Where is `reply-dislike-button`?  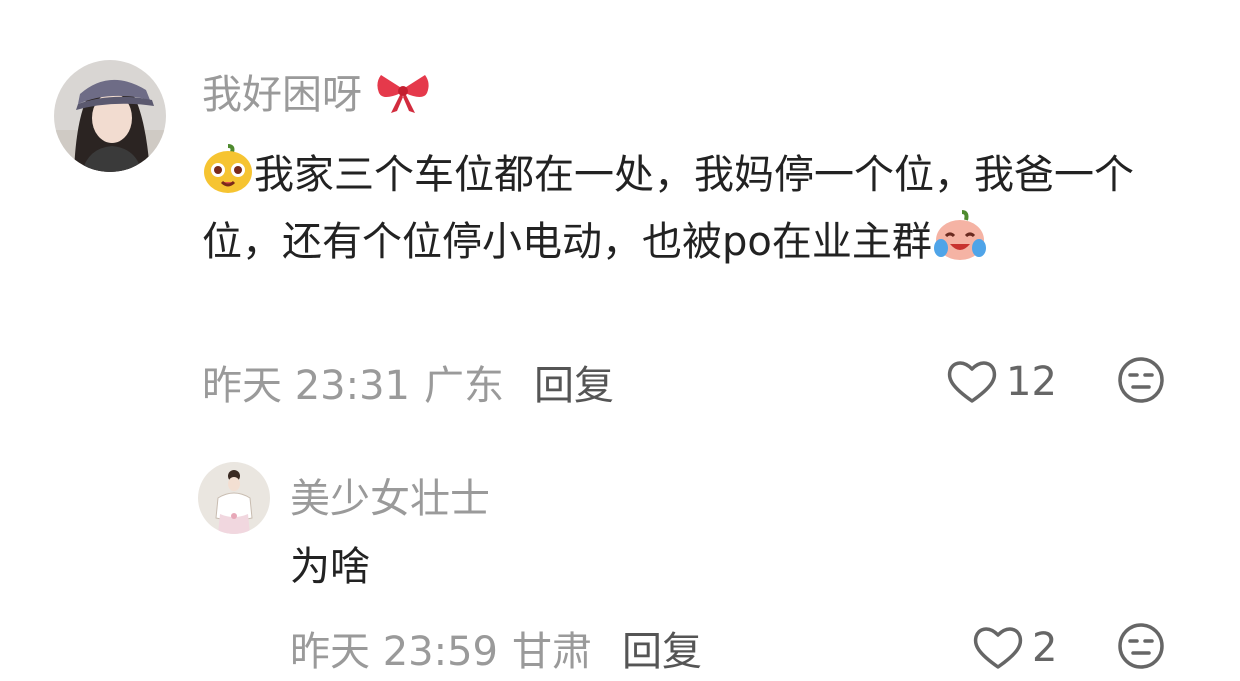
reply-dislike-button is located at coordinates (1141, 648).